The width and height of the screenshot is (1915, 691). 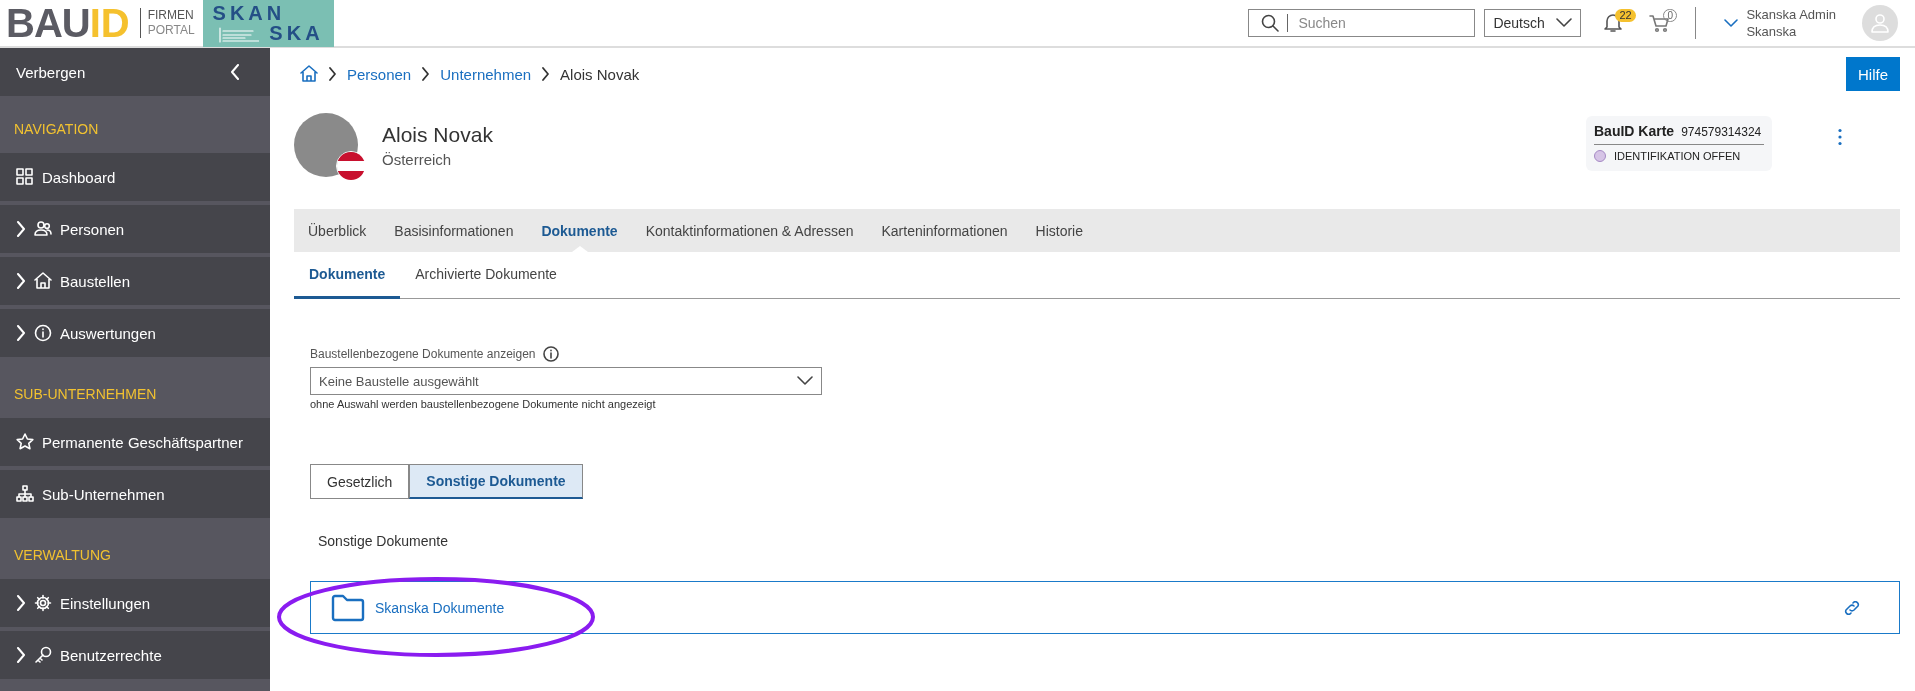 What do you see at coordinates (600, 74) in the screenshot?
I see `breadcrumb-current: Alois Novak` at bounding box center [600, 74].